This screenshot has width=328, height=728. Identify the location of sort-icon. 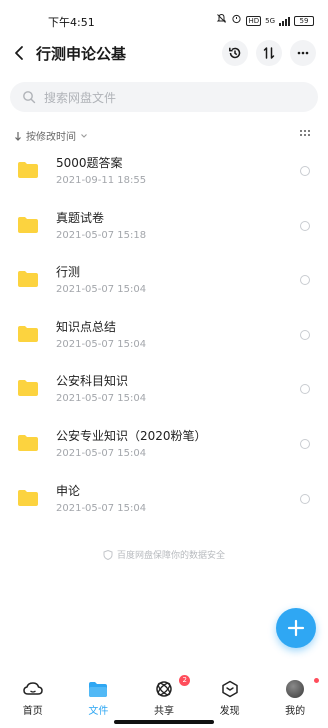
(269, 53).